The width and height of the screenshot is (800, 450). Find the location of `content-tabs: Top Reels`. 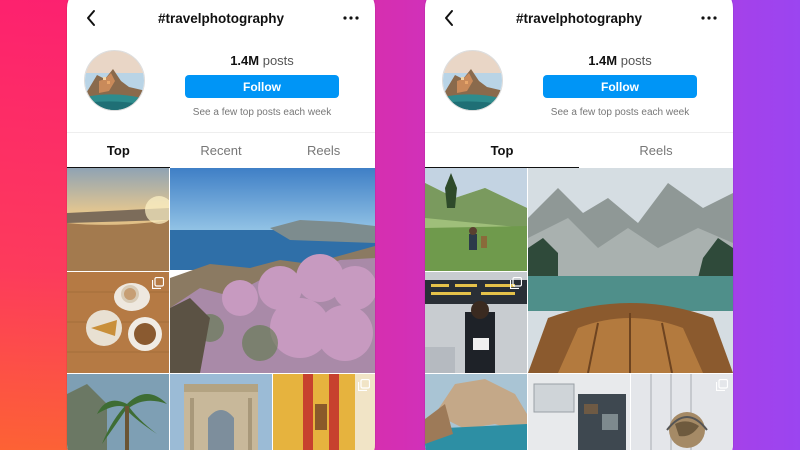

content-tabs: Top Reels is located at coordinates (579, 150).